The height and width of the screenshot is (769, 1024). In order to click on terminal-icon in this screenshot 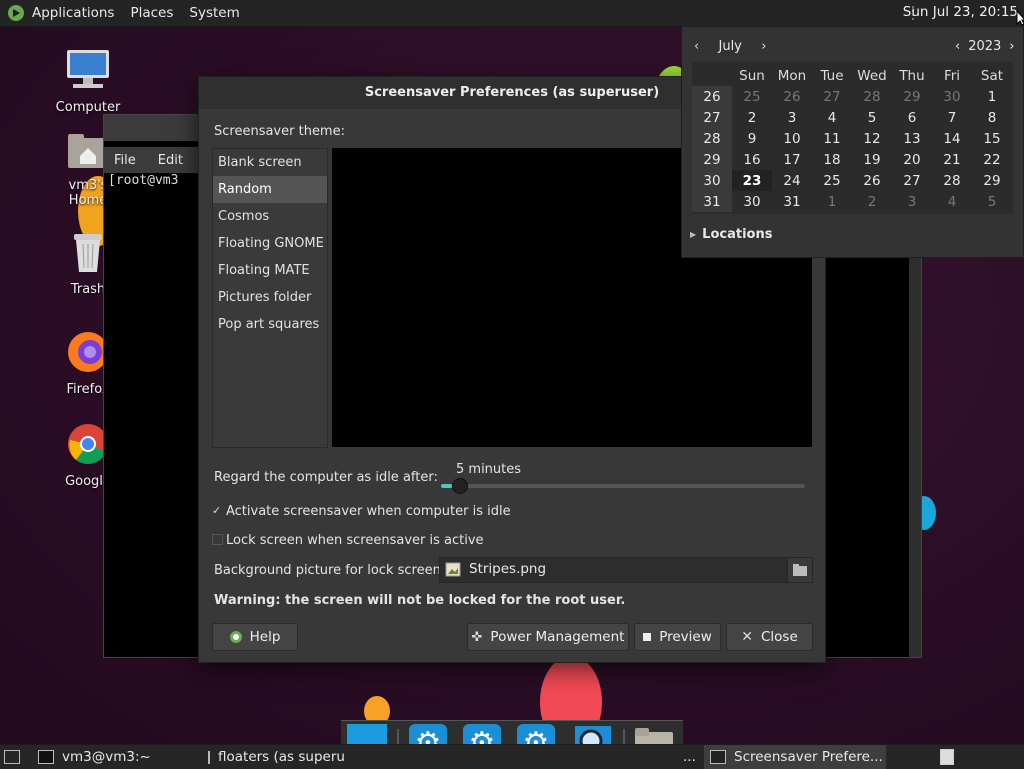, I will do `click(46, 757)`.